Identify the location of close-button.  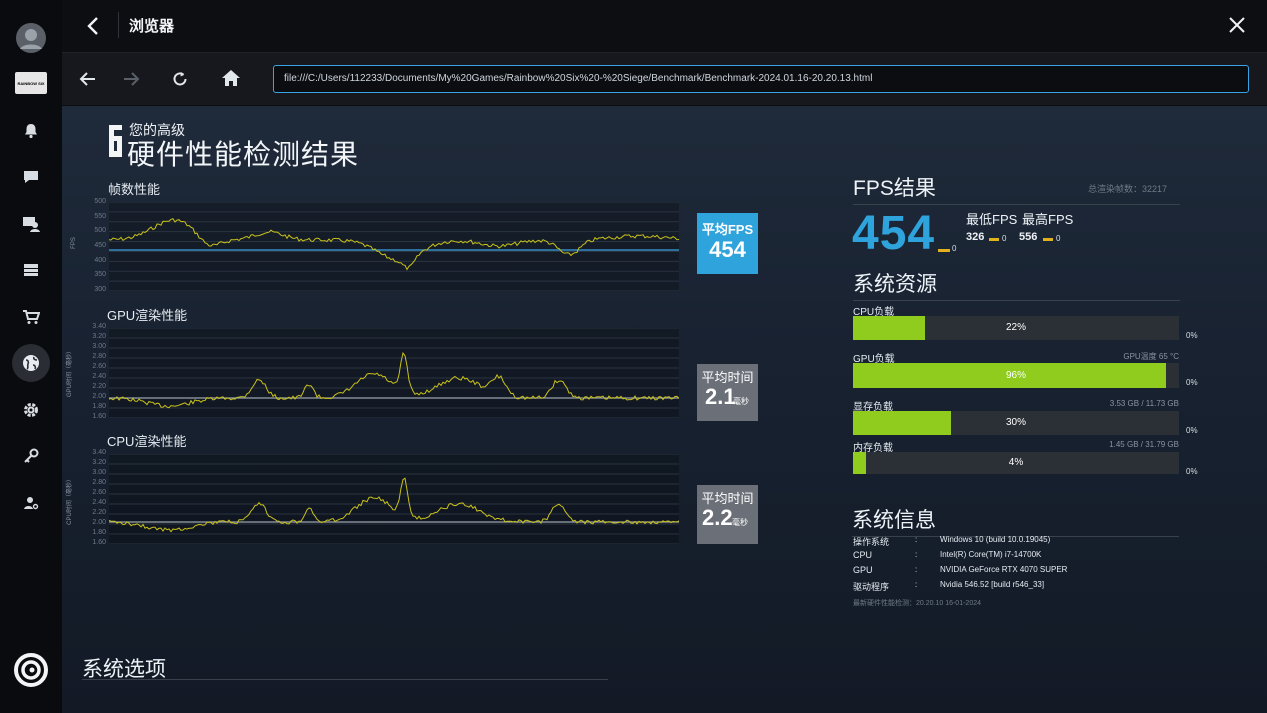
(1237, 25).